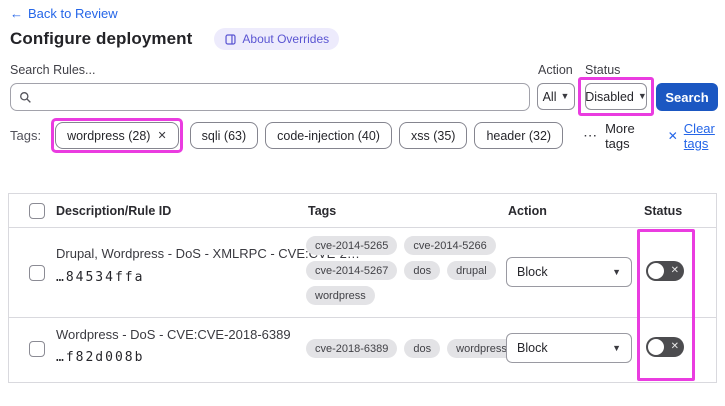 The image size is (725, 406). What do you see at coordinates (471, 270) in the screenshot?
I see `rule-tag-chip: drupal` at bounding box center [471, 270].